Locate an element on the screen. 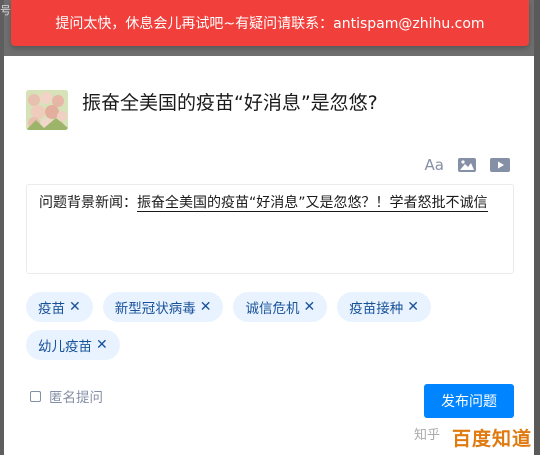 This screenshot has height=455, width=540. background-right-edge is located at coordinates (537, 227).